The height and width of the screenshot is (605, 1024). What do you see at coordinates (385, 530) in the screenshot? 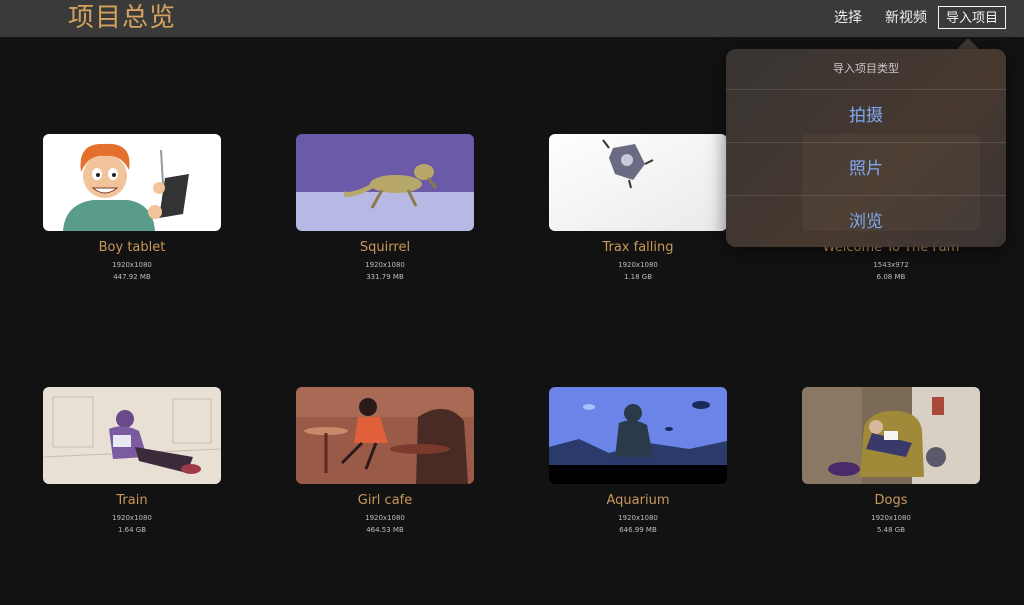
I see `project-file-size: 464.53 MB` at bounding box center [385, 530].